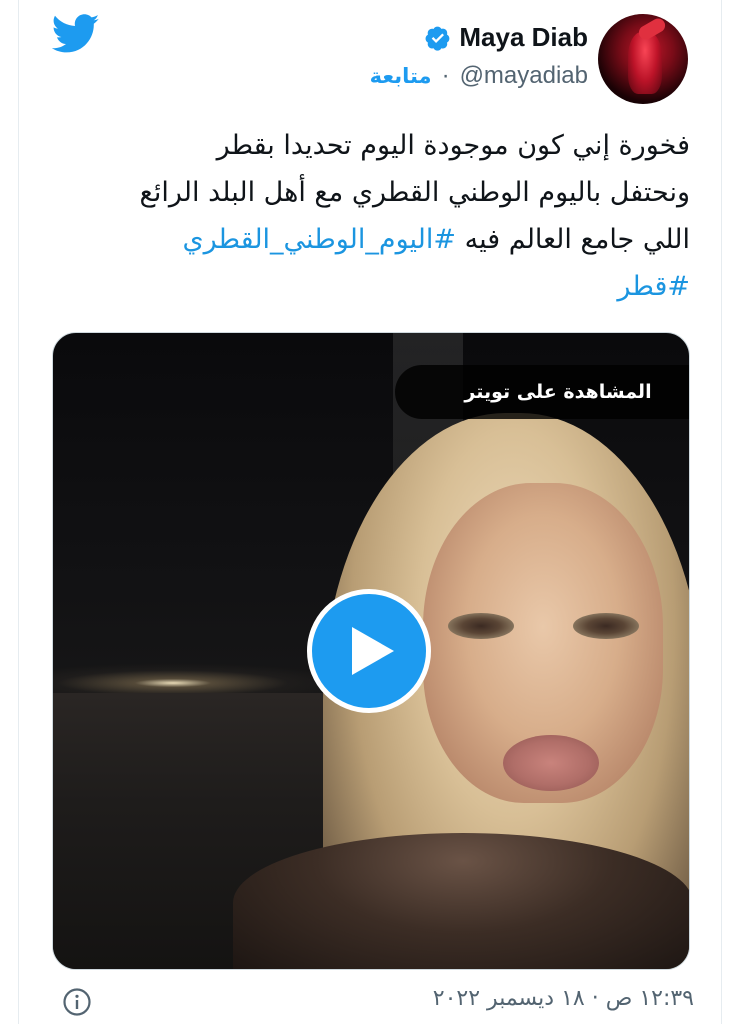 Image resolution: width=740 pixels, height=1024 pixels. What do you see at coordinates (653, 286) in the screenshot?
I see `hashtag-link: #قطر` at bounding box center [653, 286].